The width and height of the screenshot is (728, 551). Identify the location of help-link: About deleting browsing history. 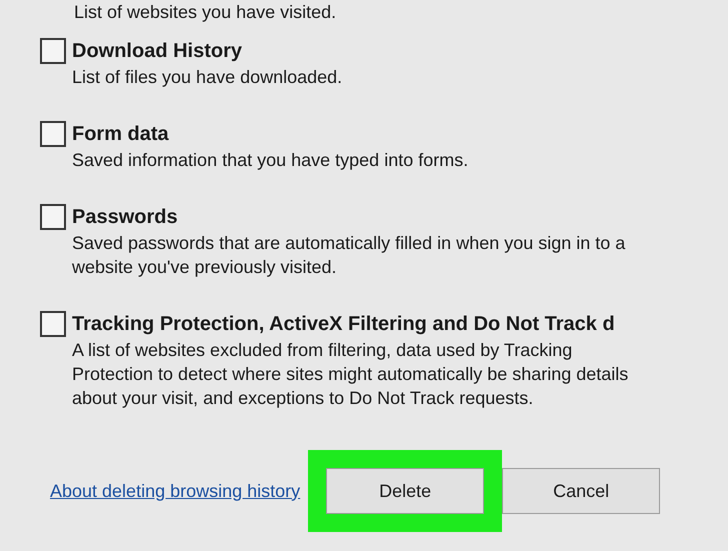
(175, 491).